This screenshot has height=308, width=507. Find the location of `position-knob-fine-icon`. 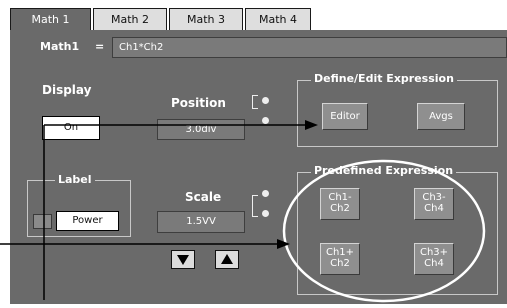

position-knob-fine-icon is located at coordinates (265, 120).